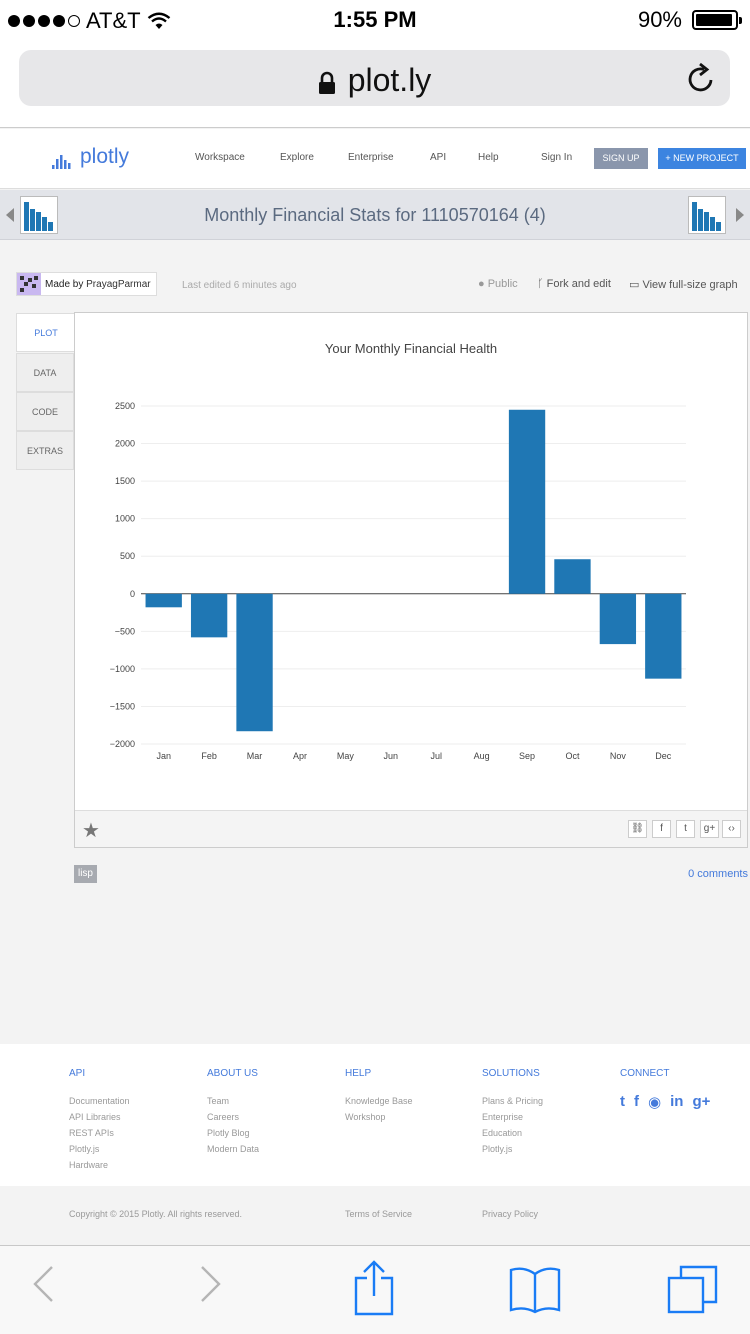 The width and height of the screenshot is (750, 1334). Describe the element at coordinates (61, 162) in the screenshot. I see `bar-chart-icon` at that location.